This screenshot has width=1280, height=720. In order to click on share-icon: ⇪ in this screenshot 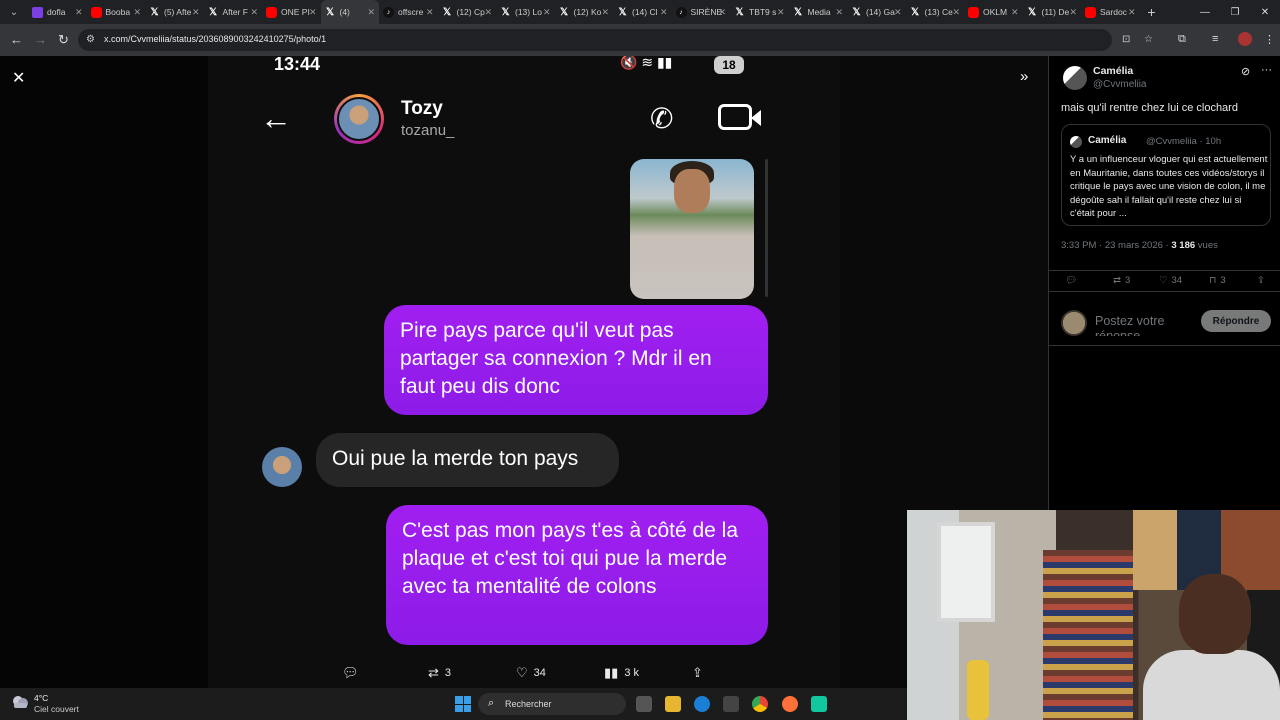, I will do `click(1261, 280)`.